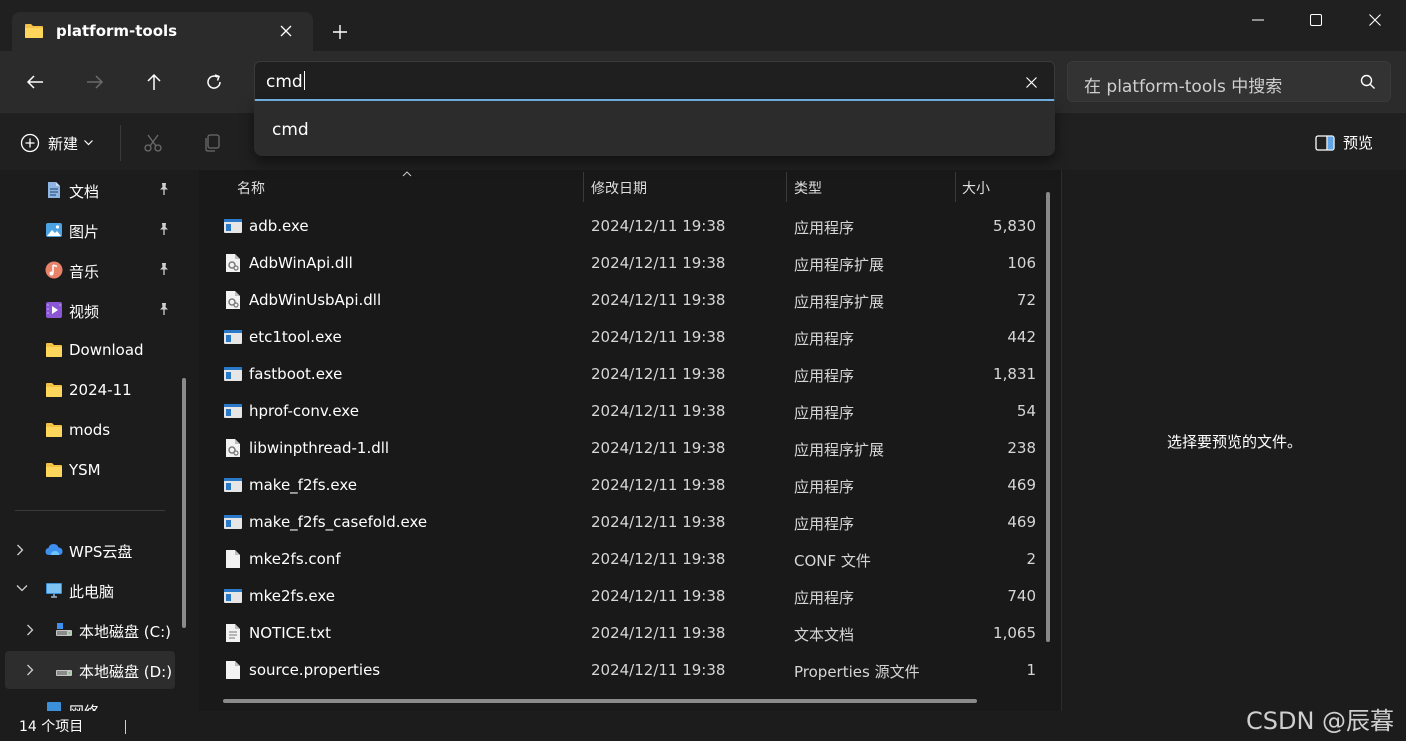 The width and height of the screenshot is (1406, 741). I want to click on item-count: 14 个项目, so click(51, 727).